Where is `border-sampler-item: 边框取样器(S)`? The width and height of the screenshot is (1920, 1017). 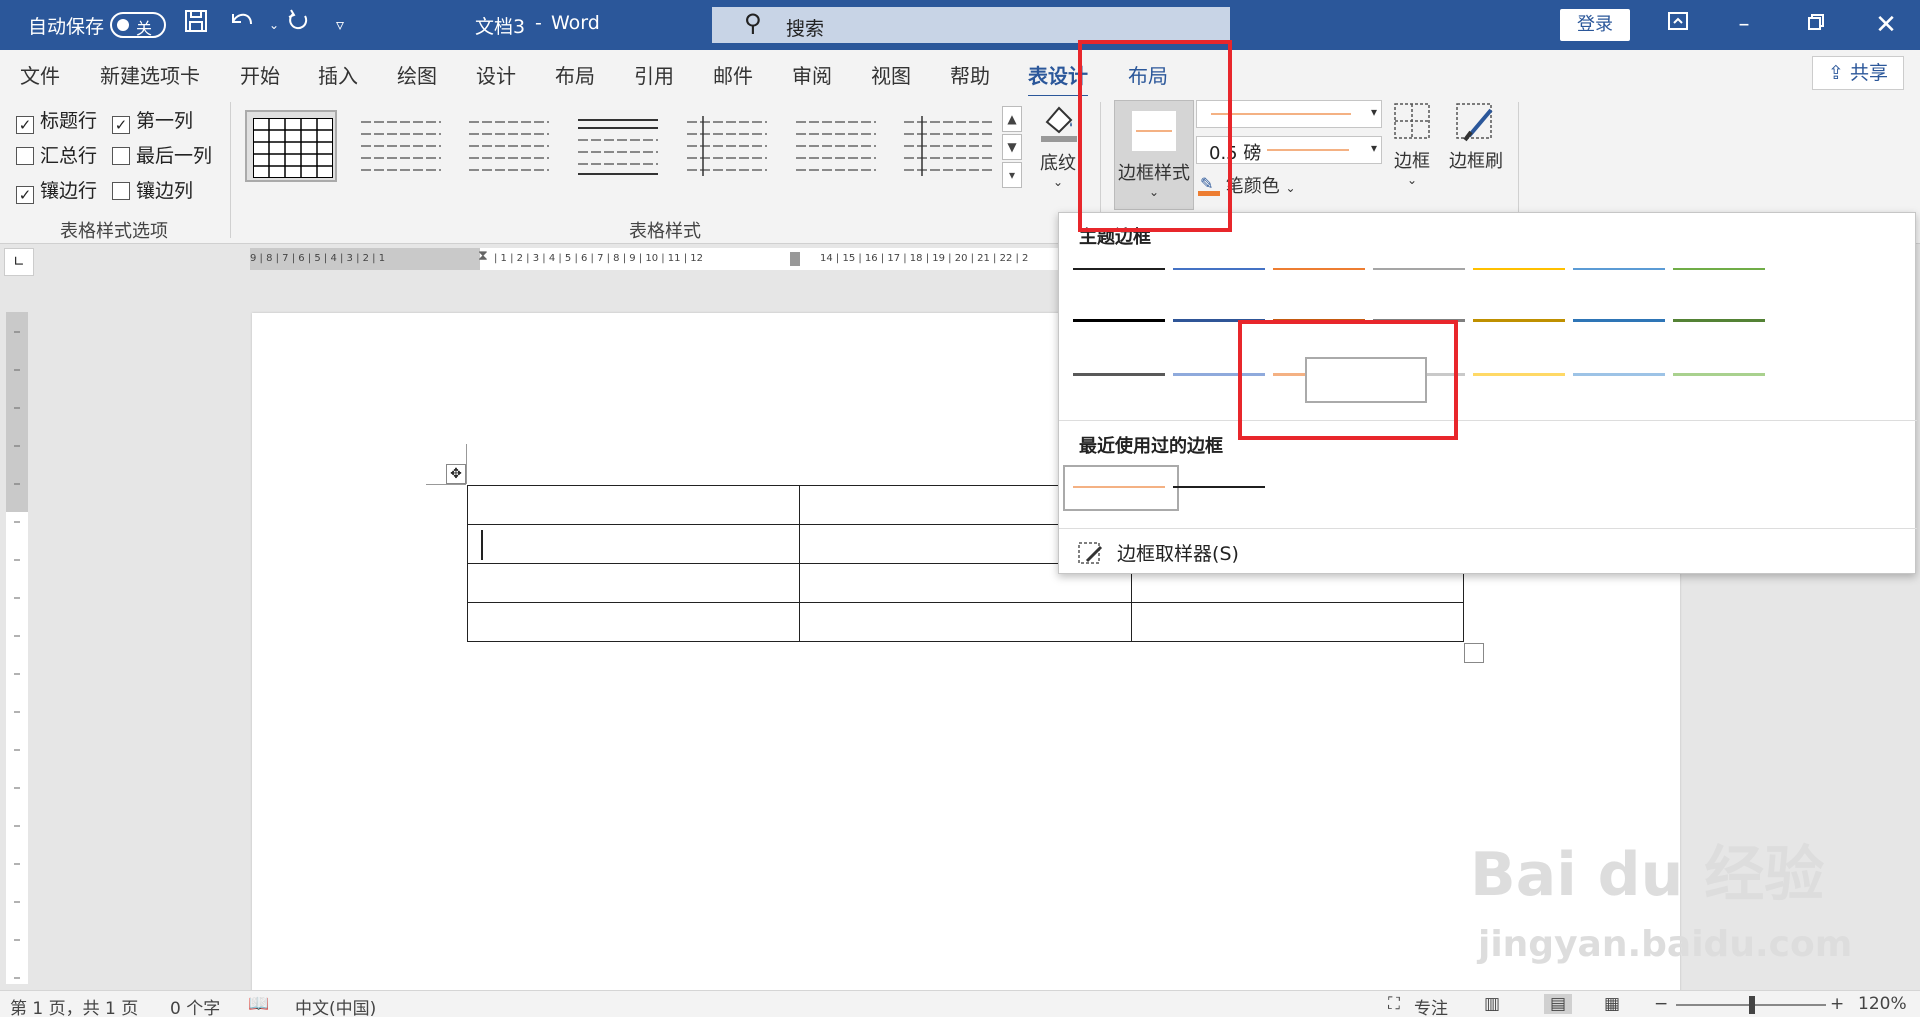 border-sampler-item: 边框取样器(S) is located at coordinates (1158, 552).